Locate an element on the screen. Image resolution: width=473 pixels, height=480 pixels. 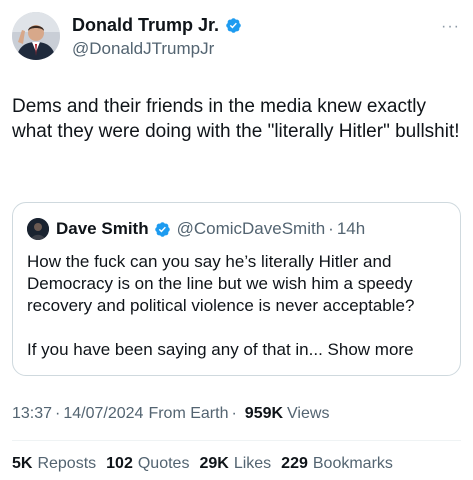
tweet-header: Donald Trump Jr. @DonaldJTrumpJr ··· is located at coordinates (237, 37).